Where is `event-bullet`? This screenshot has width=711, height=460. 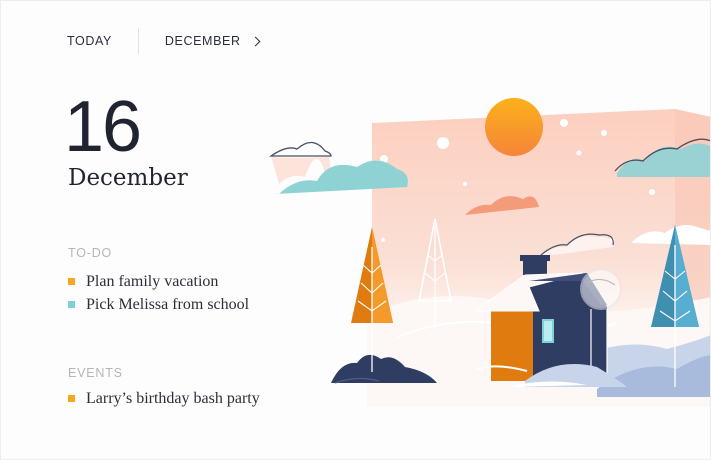 event-bullet is located at coordinates (71, 398).